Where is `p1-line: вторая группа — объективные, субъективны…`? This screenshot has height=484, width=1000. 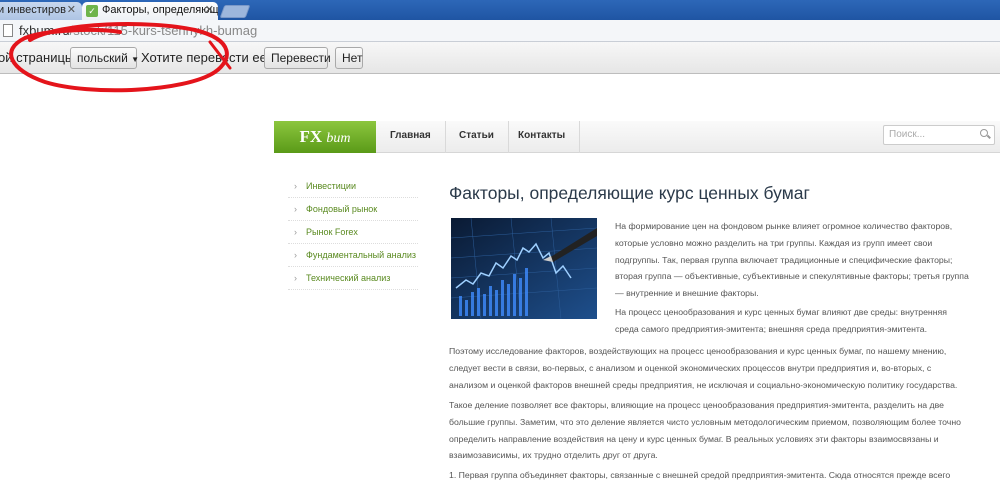
p1-line: вторая группа — объективные, субъективны… is located at coordinates (792, 276).